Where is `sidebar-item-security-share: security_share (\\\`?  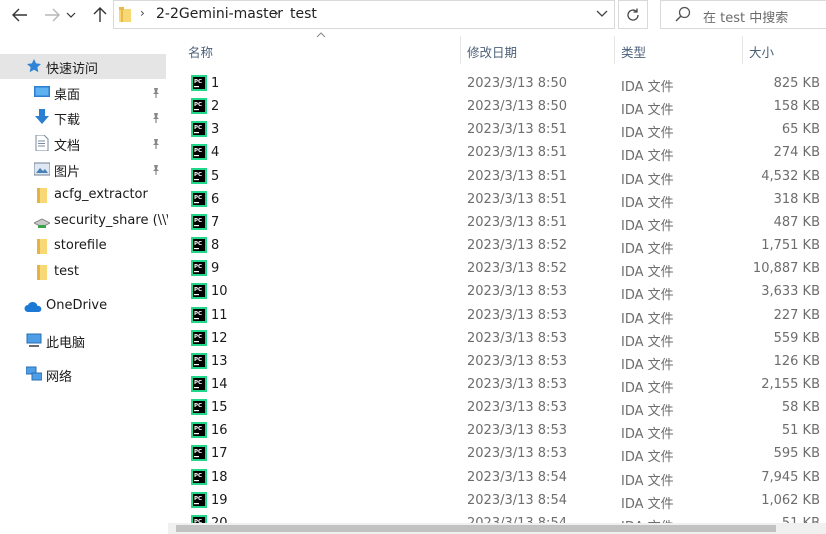 sidebar-item-security-share: security_share (\\\ is located at coordinates (85, 221).